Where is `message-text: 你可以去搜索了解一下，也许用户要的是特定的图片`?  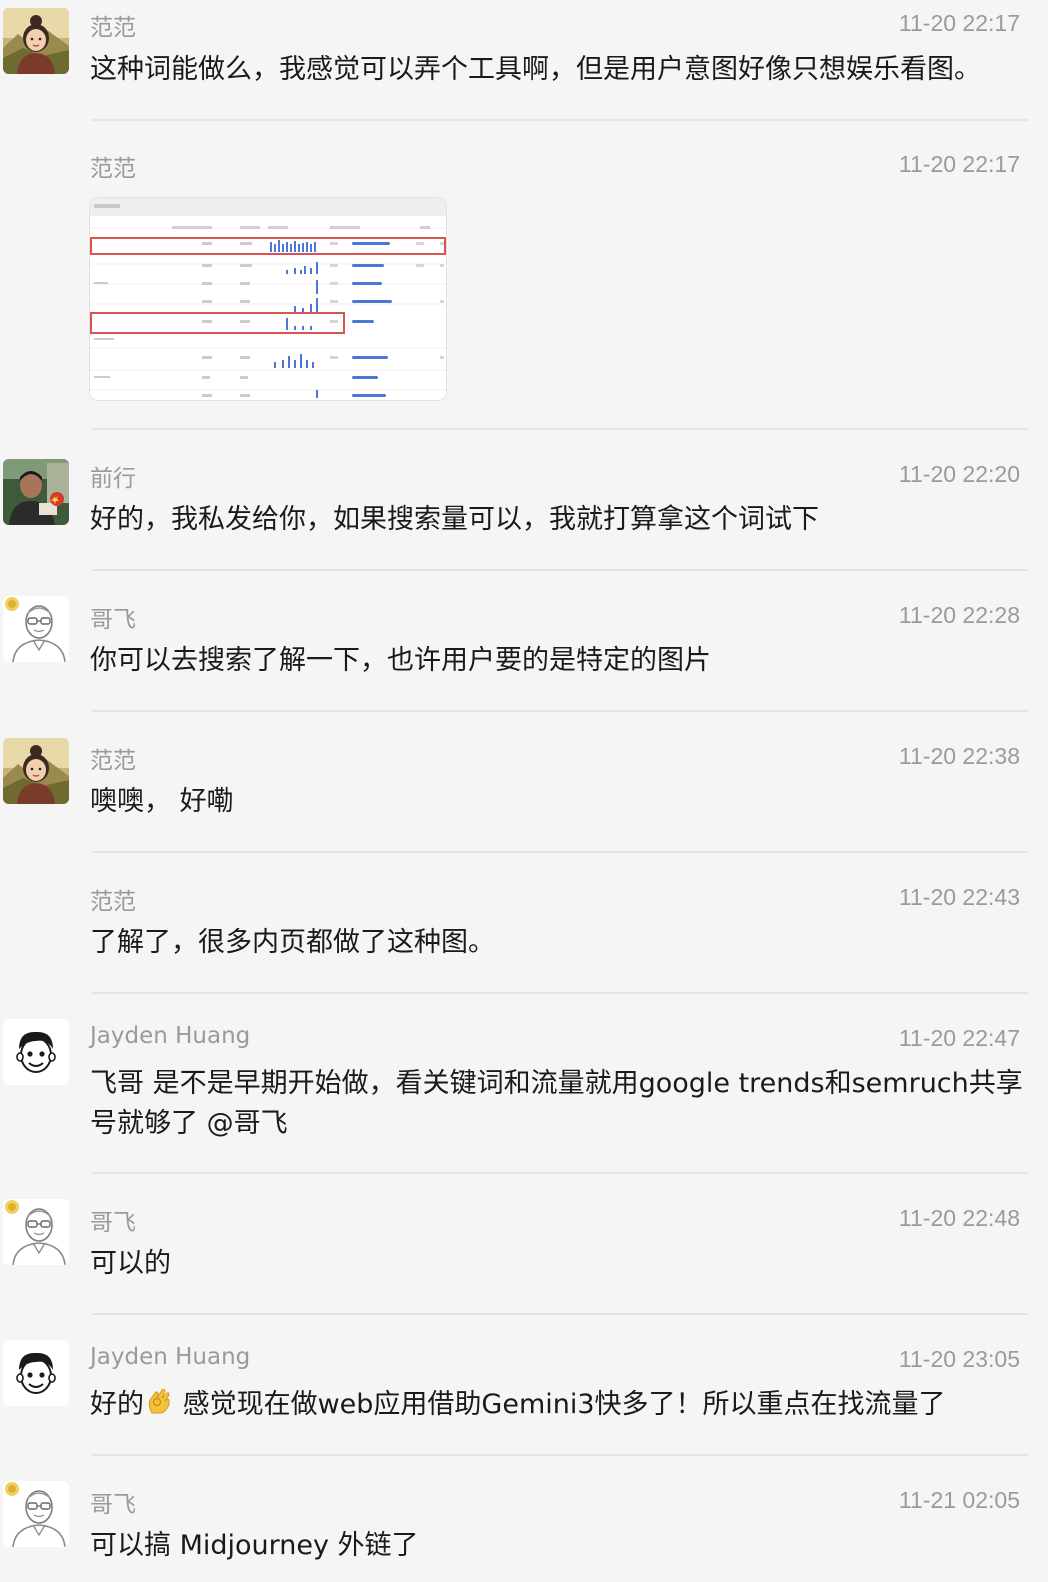
message-text: 你可以去搜索了解一下，也许用户要的是特定的图片 is located at coordinates (400, 660).